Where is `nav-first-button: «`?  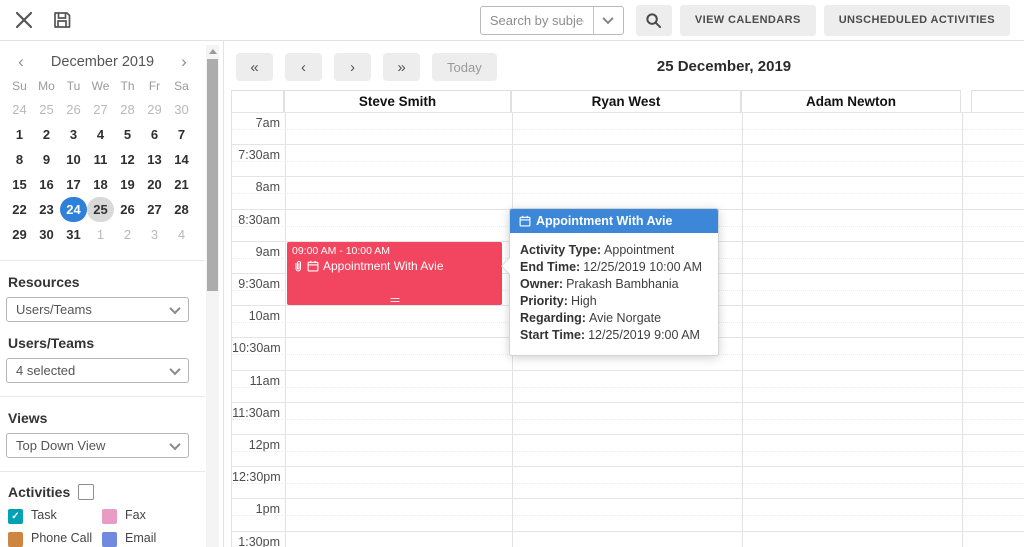
nav-first-button: « is located at coordinates (254, 67).